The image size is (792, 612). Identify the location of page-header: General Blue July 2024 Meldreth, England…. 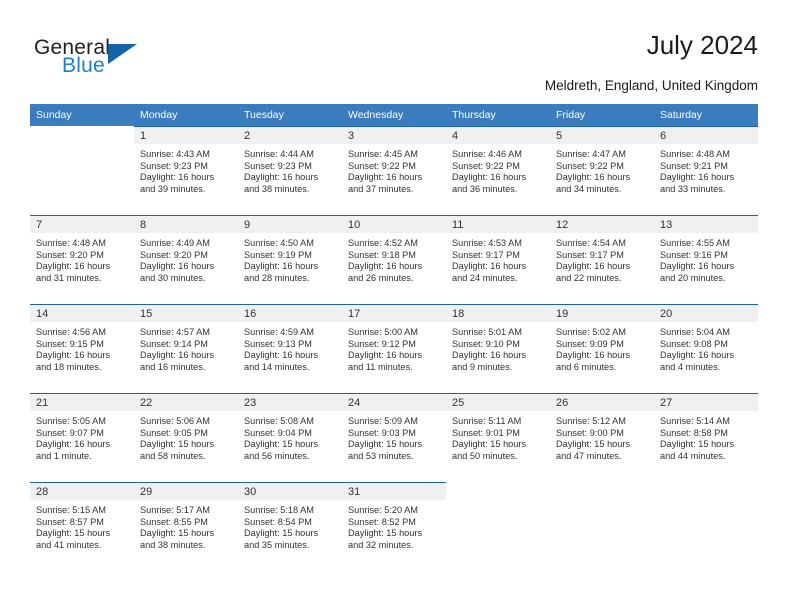
(396, 65).